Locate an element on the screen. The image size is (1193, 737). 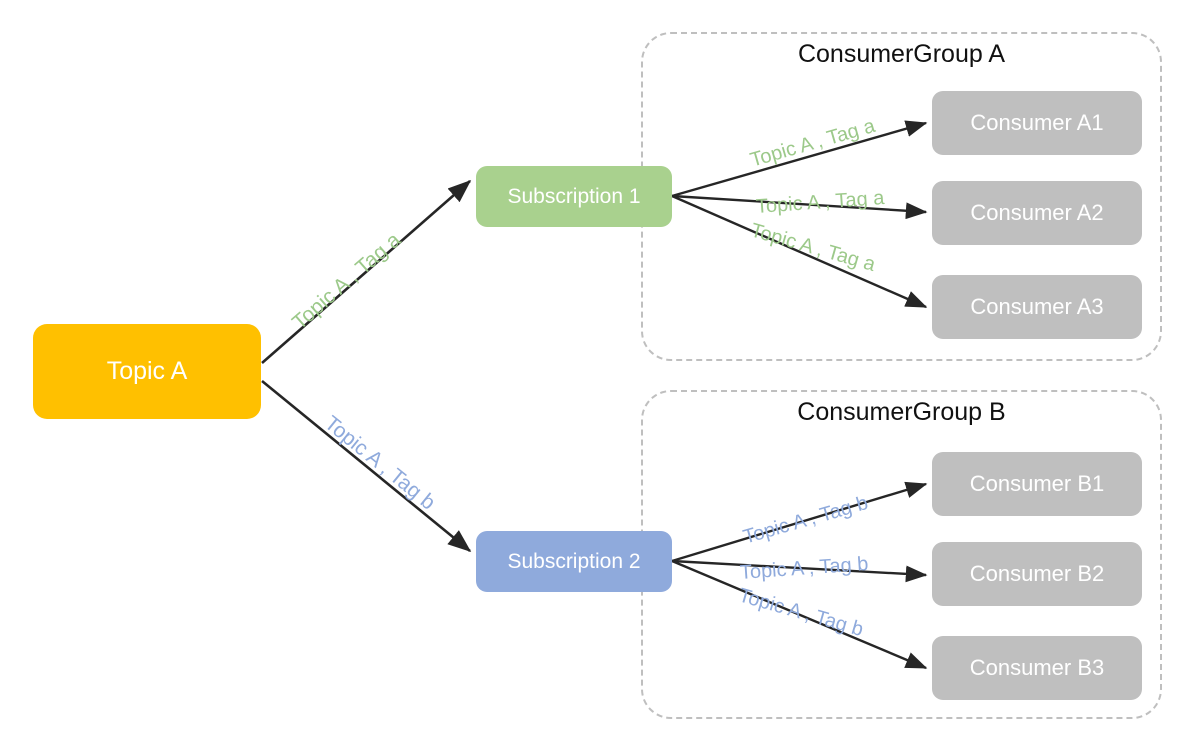
node-consumer-a1: Consumer A1 is located at coordinates (1037, 123).